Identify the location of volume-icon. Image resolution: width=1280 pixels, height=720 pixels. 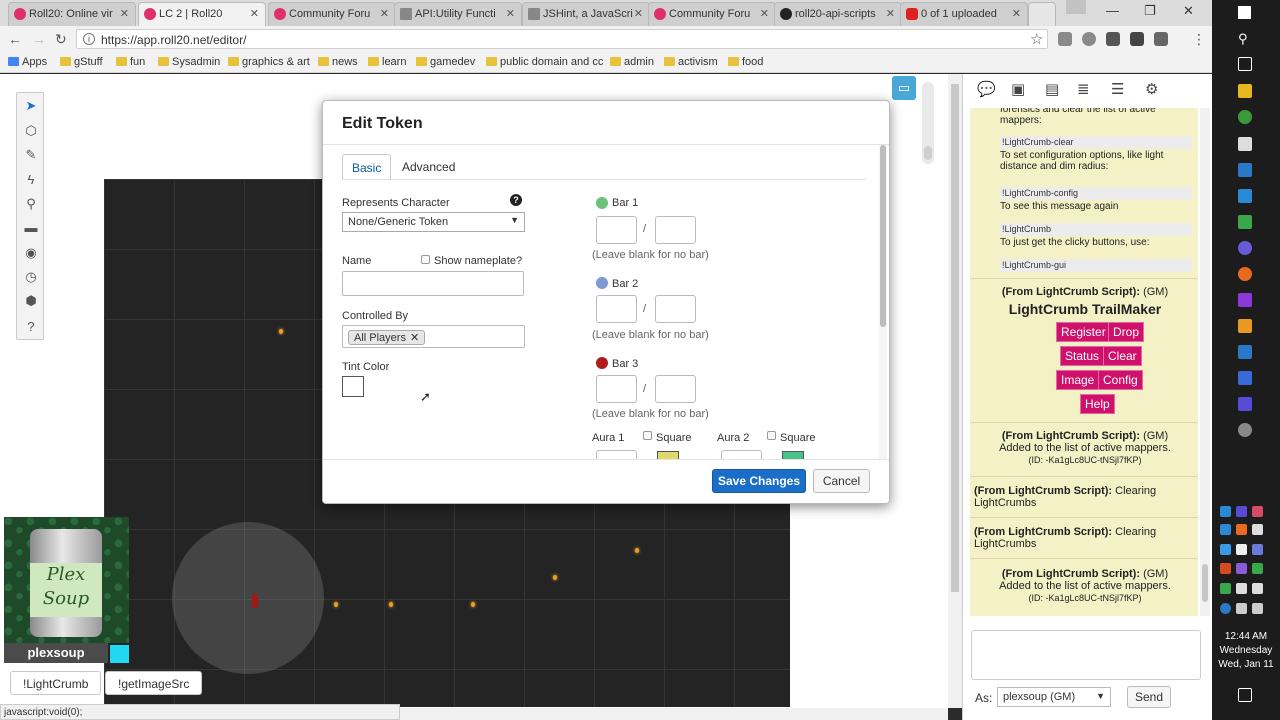
(1257, 608).